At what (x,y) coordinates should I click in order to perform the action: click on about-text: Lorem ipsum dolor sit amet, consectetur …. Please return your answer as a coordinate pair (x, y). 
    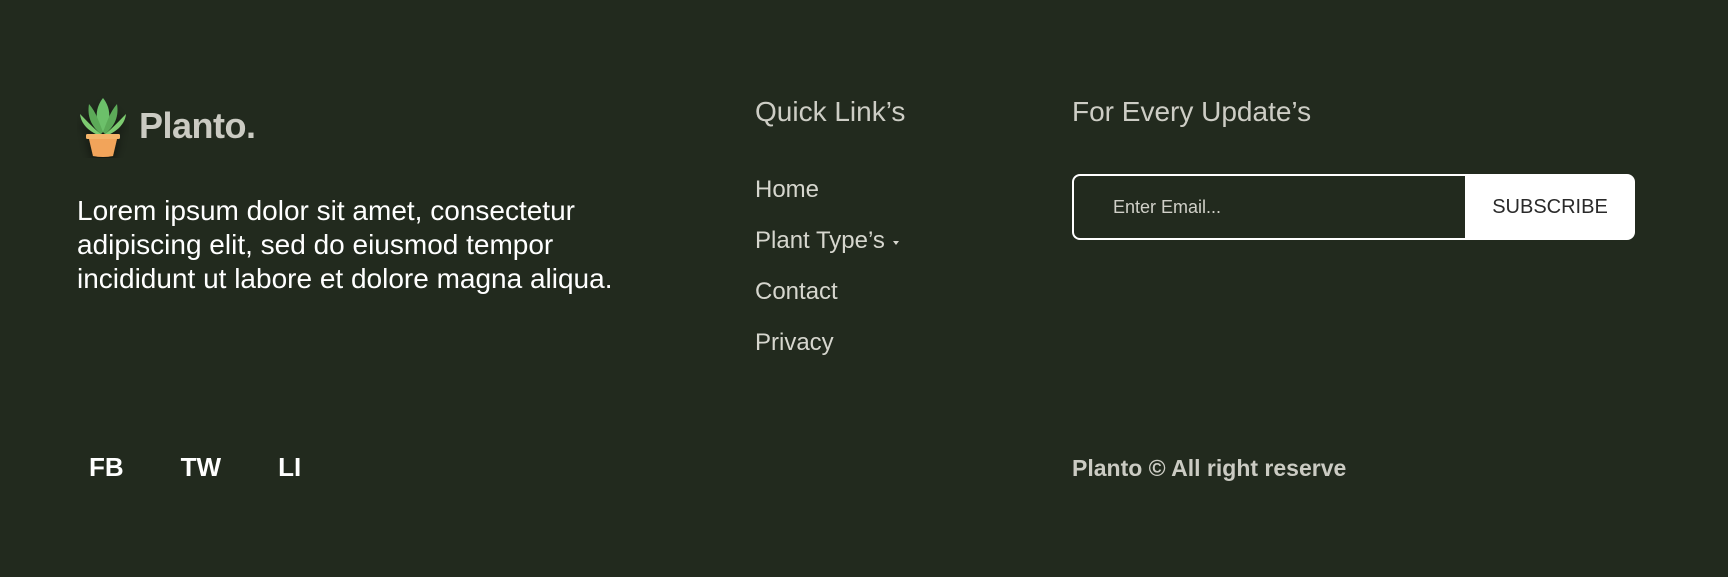
    Looking at the image, I should click on (345, 244).